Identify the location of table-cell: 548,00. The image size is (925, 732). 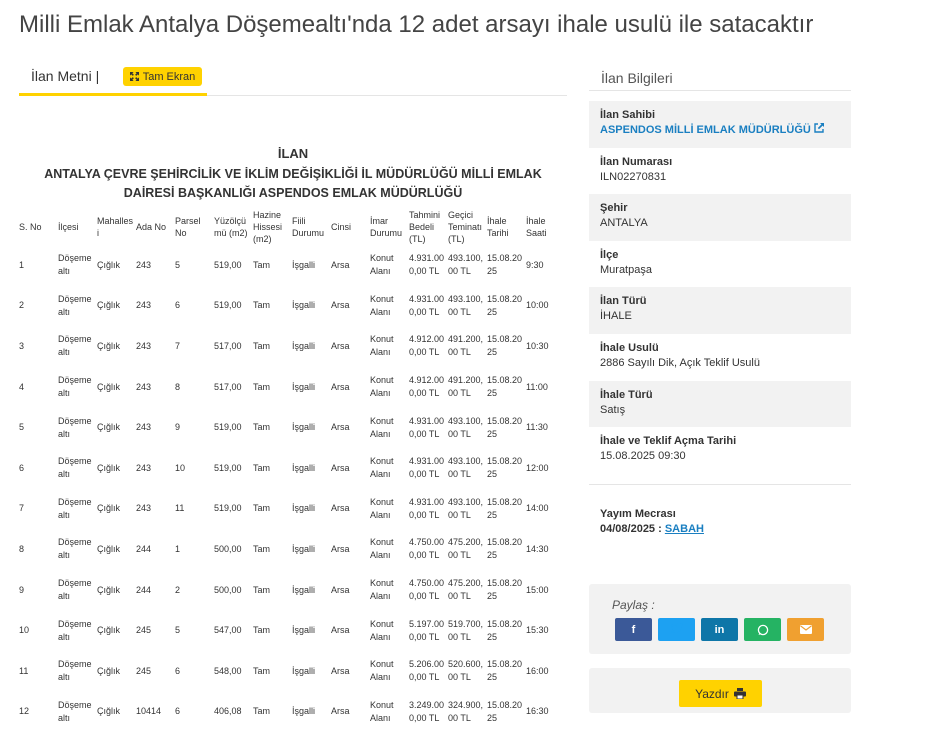
(228, 670).